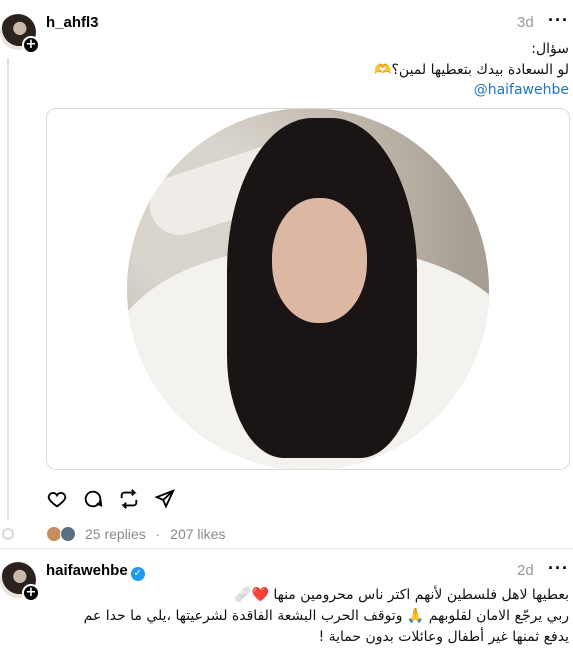 This screenshot has height=650, width=573. Describe the element at coordinates (20, 34) in the screenshot. I see `avatar: +` at that location.